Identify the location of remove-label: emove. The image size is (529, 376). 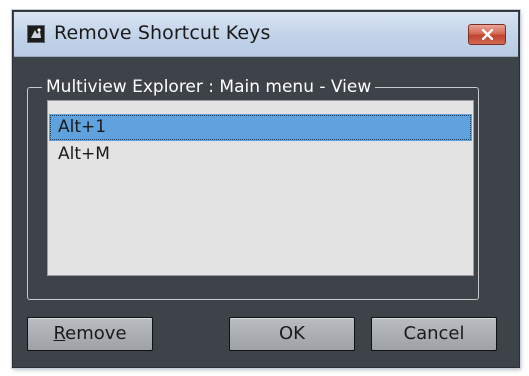
(96, 333).